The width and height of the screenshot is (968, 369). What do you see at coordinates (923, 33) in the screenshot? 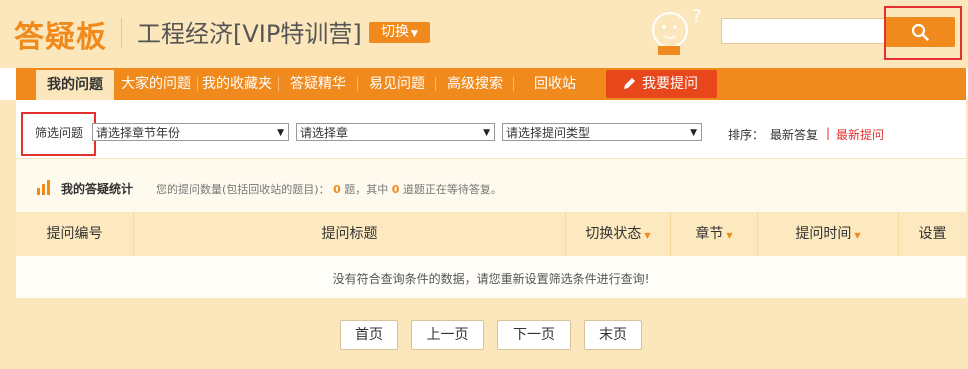
I see `search-highlight-box` at bounding box center [923, 33].